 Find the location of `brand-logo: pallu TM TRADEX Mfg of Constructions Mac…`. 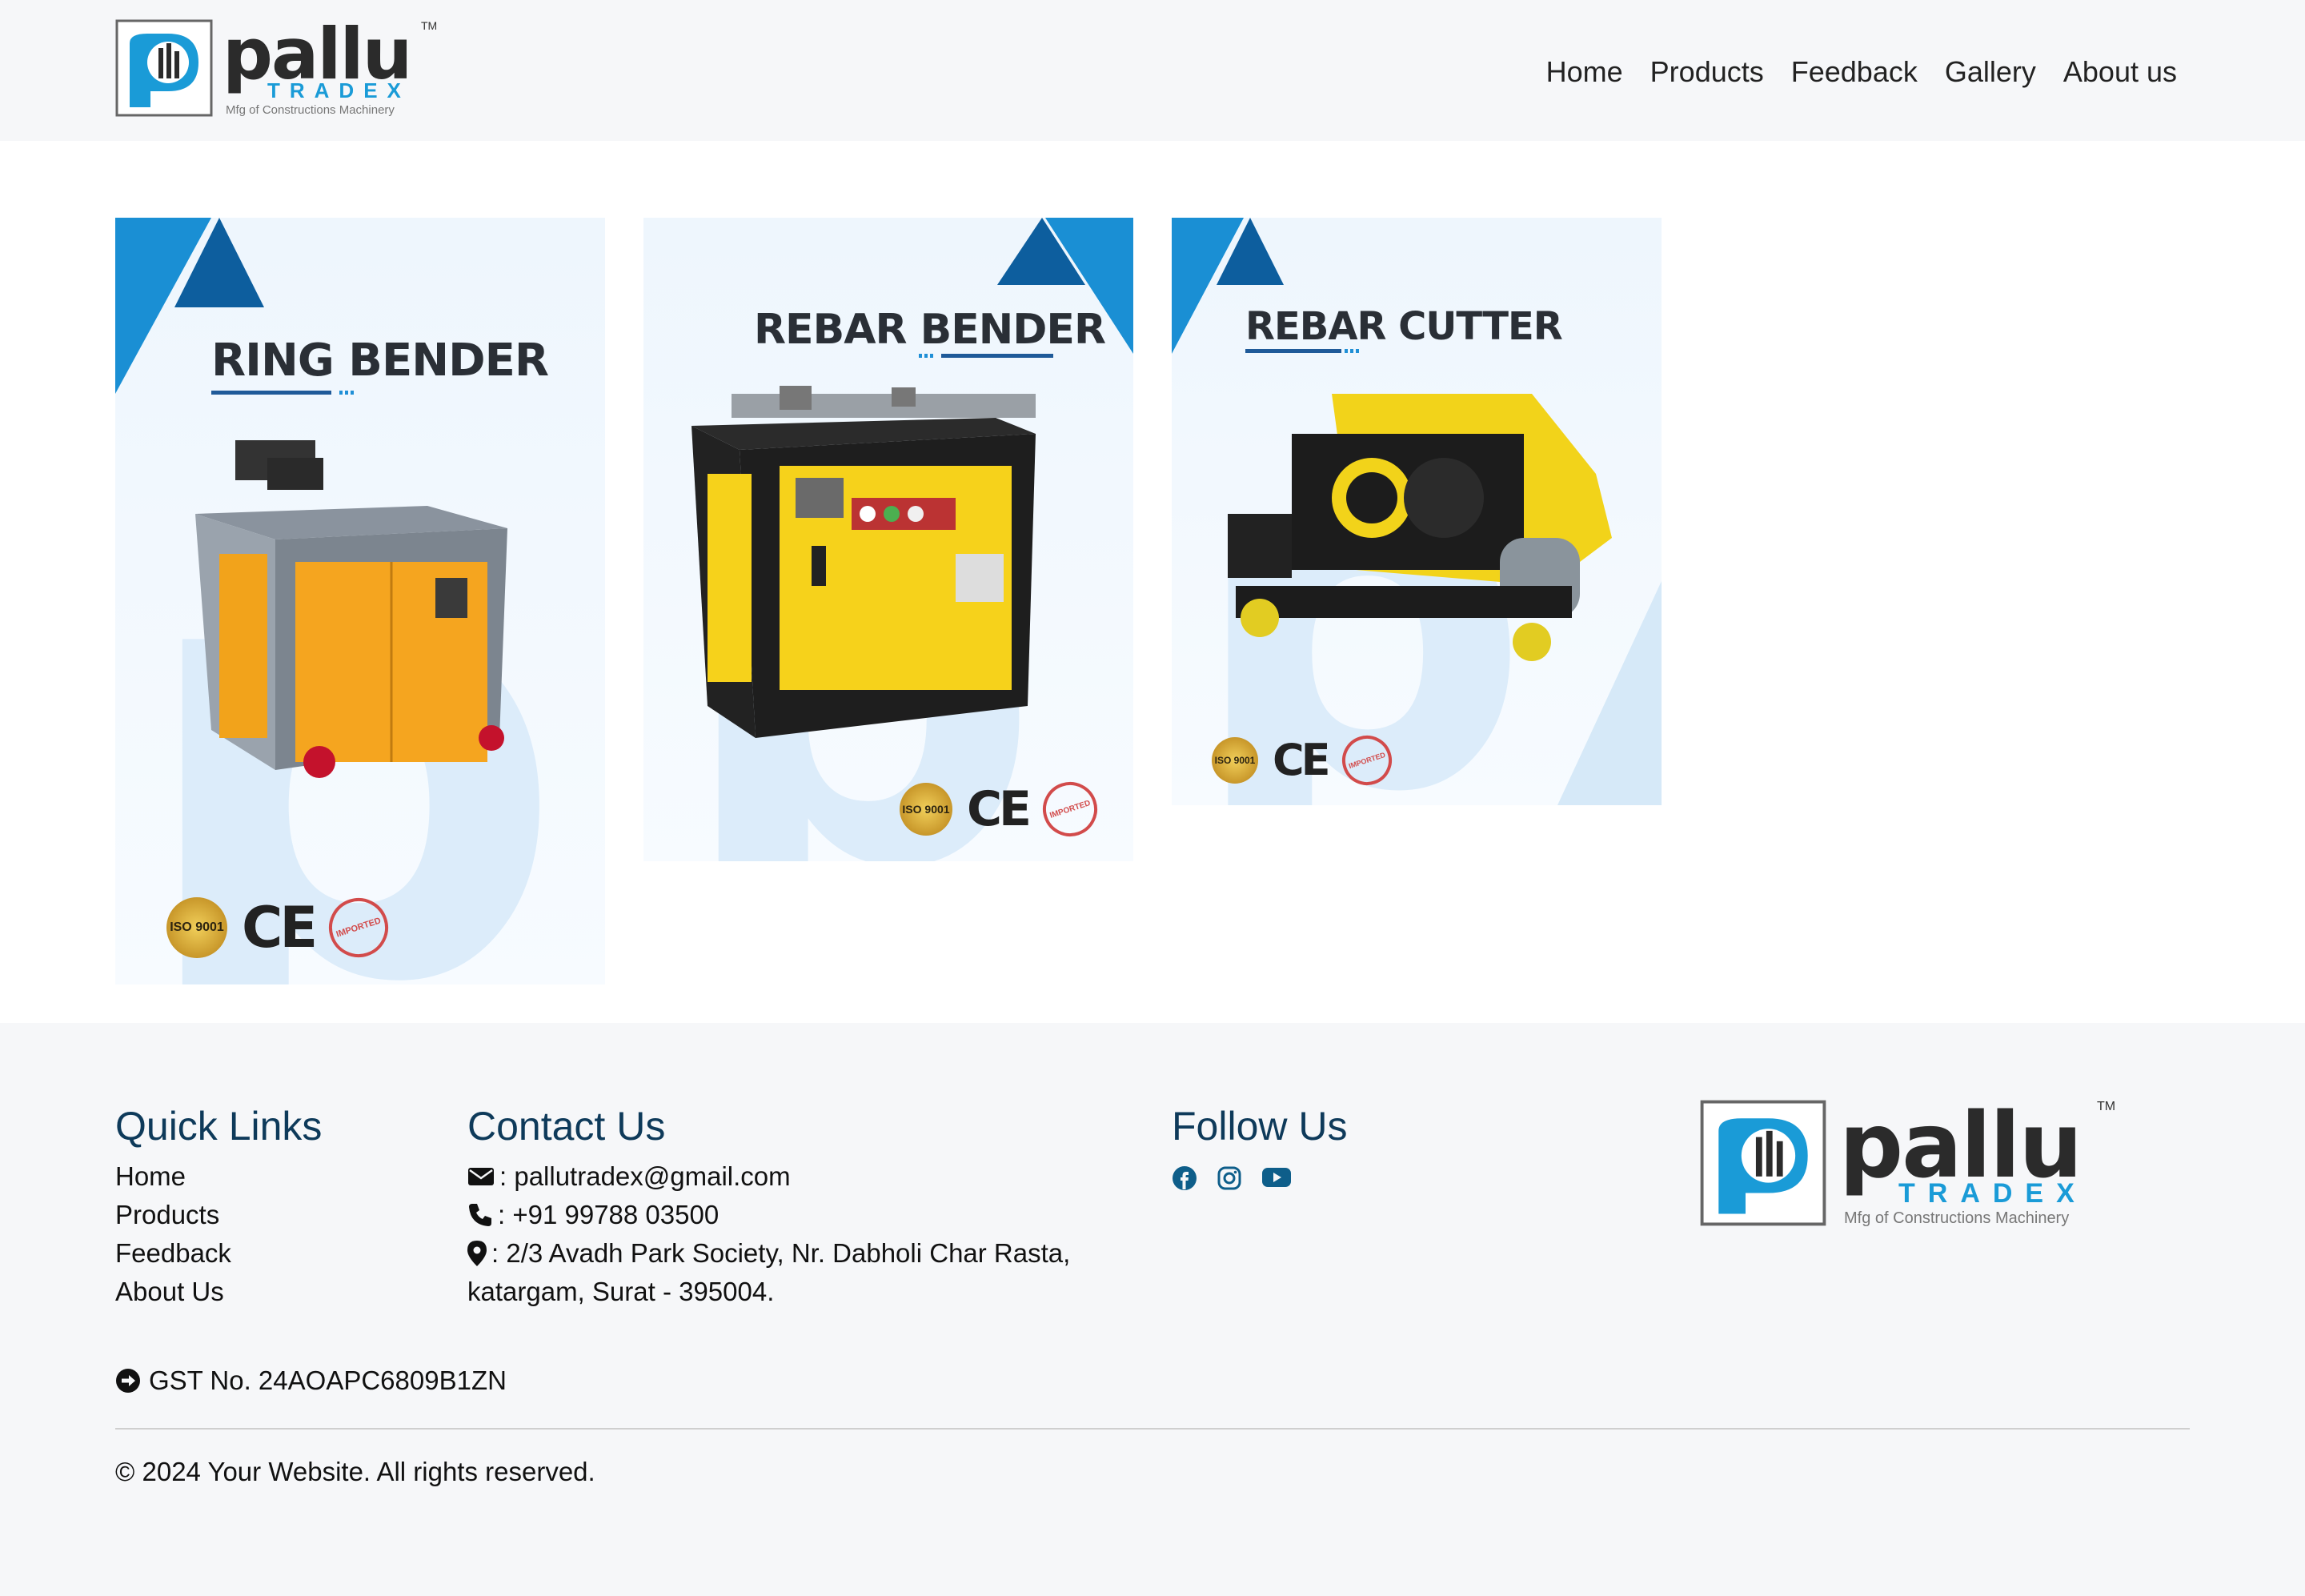

brand-logo: pallu TM TRADEX Mfg of Constructions Mac… is located at coordinates (276, 70).